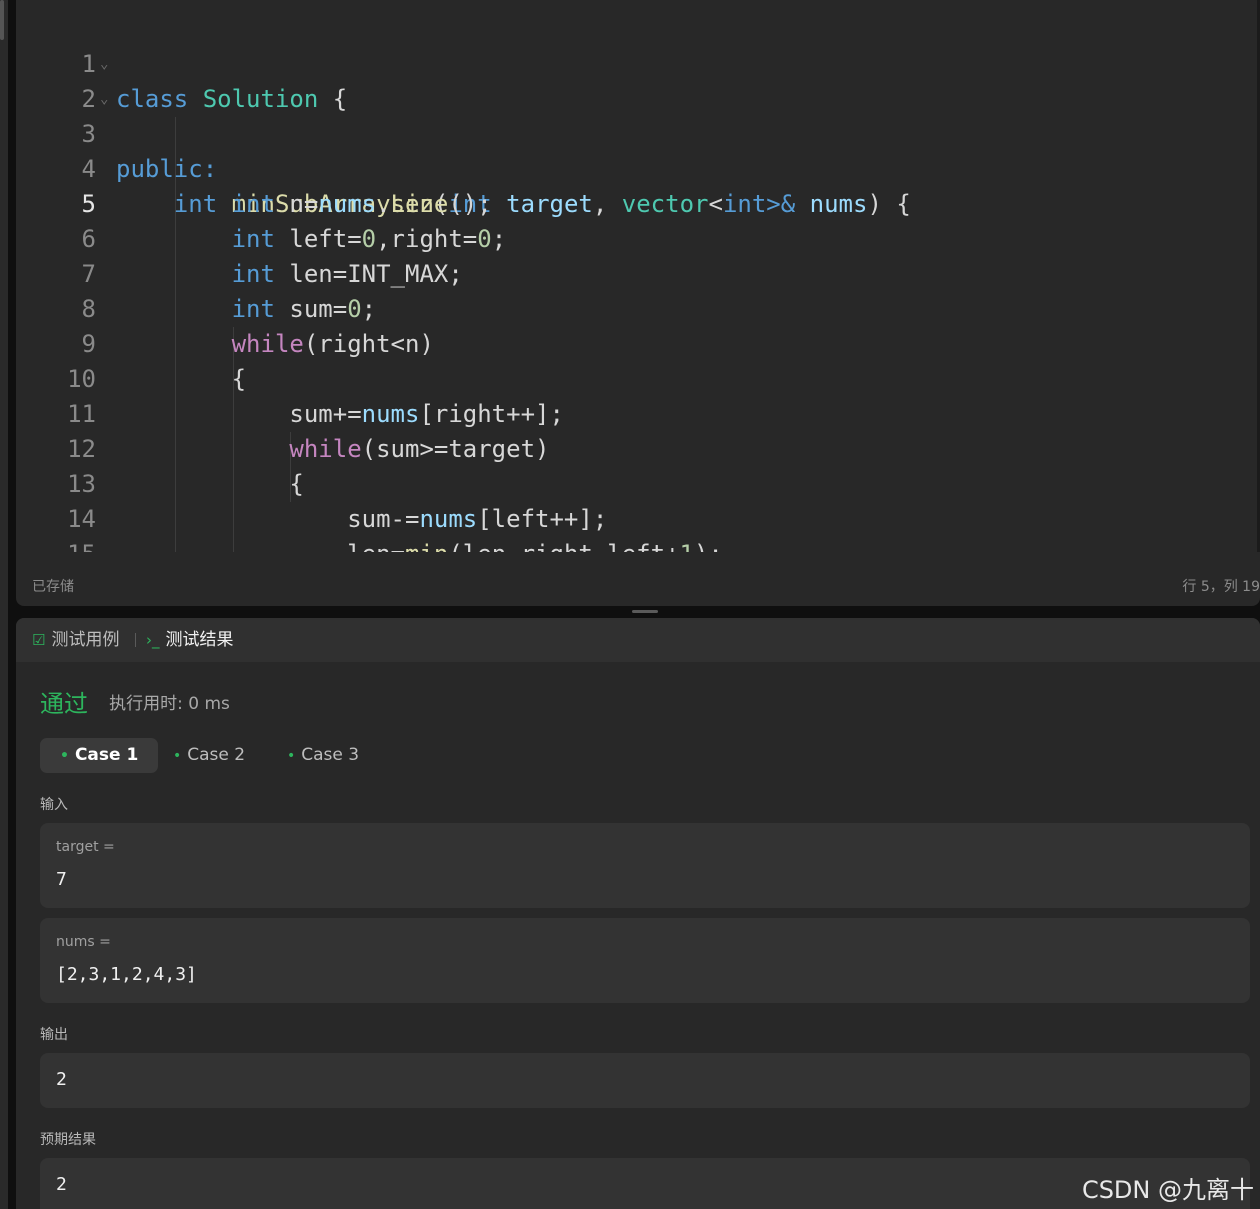 This screenshot has width=1260, height=1209. Describe the element at coordinates (2, 20) in the screenshot. I see `edge-notch` at that location.